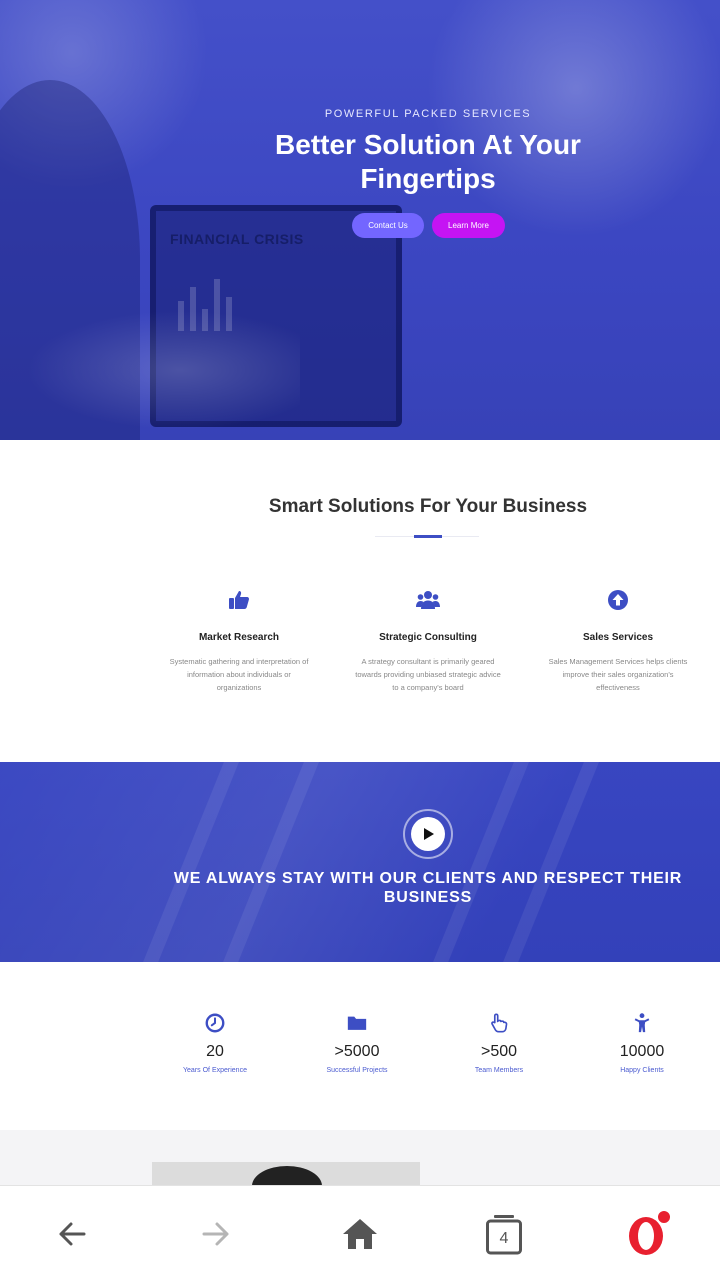 The image size is (720, 1280). I want to click on back-button, so click(72, 1234).